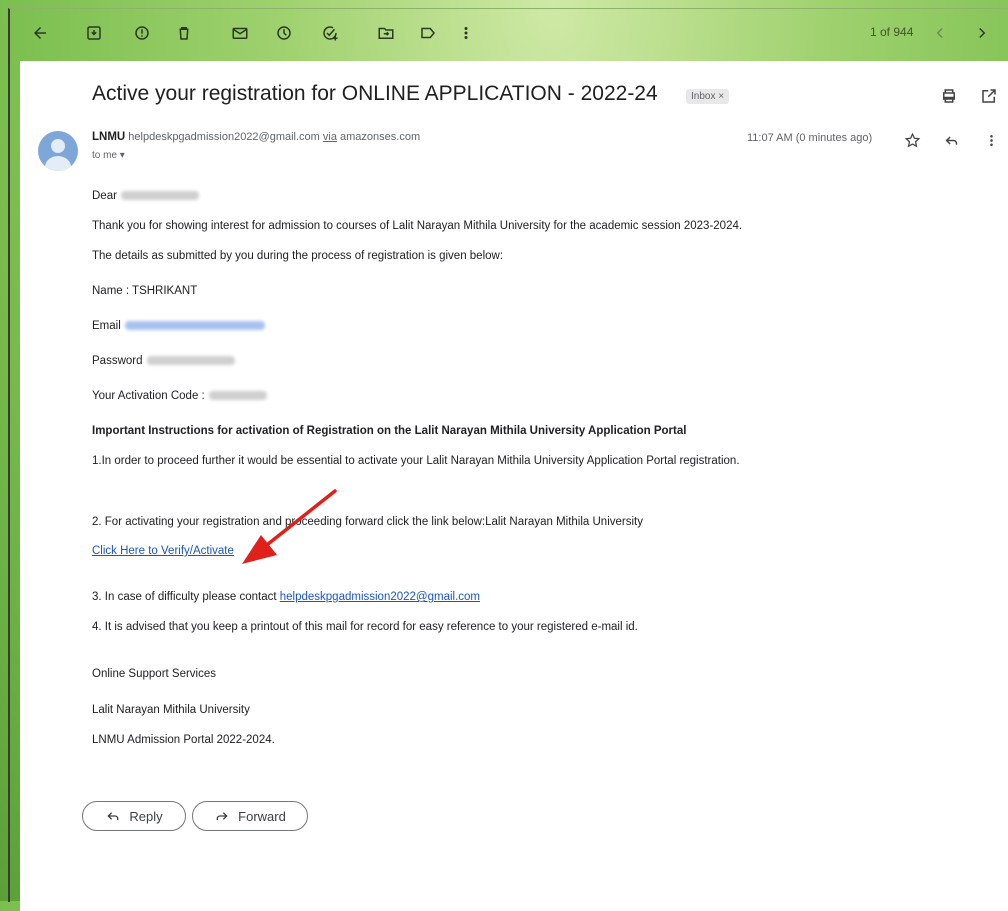 Image resolution: width=1008 pixels, height=911 pixels. What do you see at coordinates (109, 137) in the screenshot?
I see `sender-name: LNMU` at bounding box center [109, 137].